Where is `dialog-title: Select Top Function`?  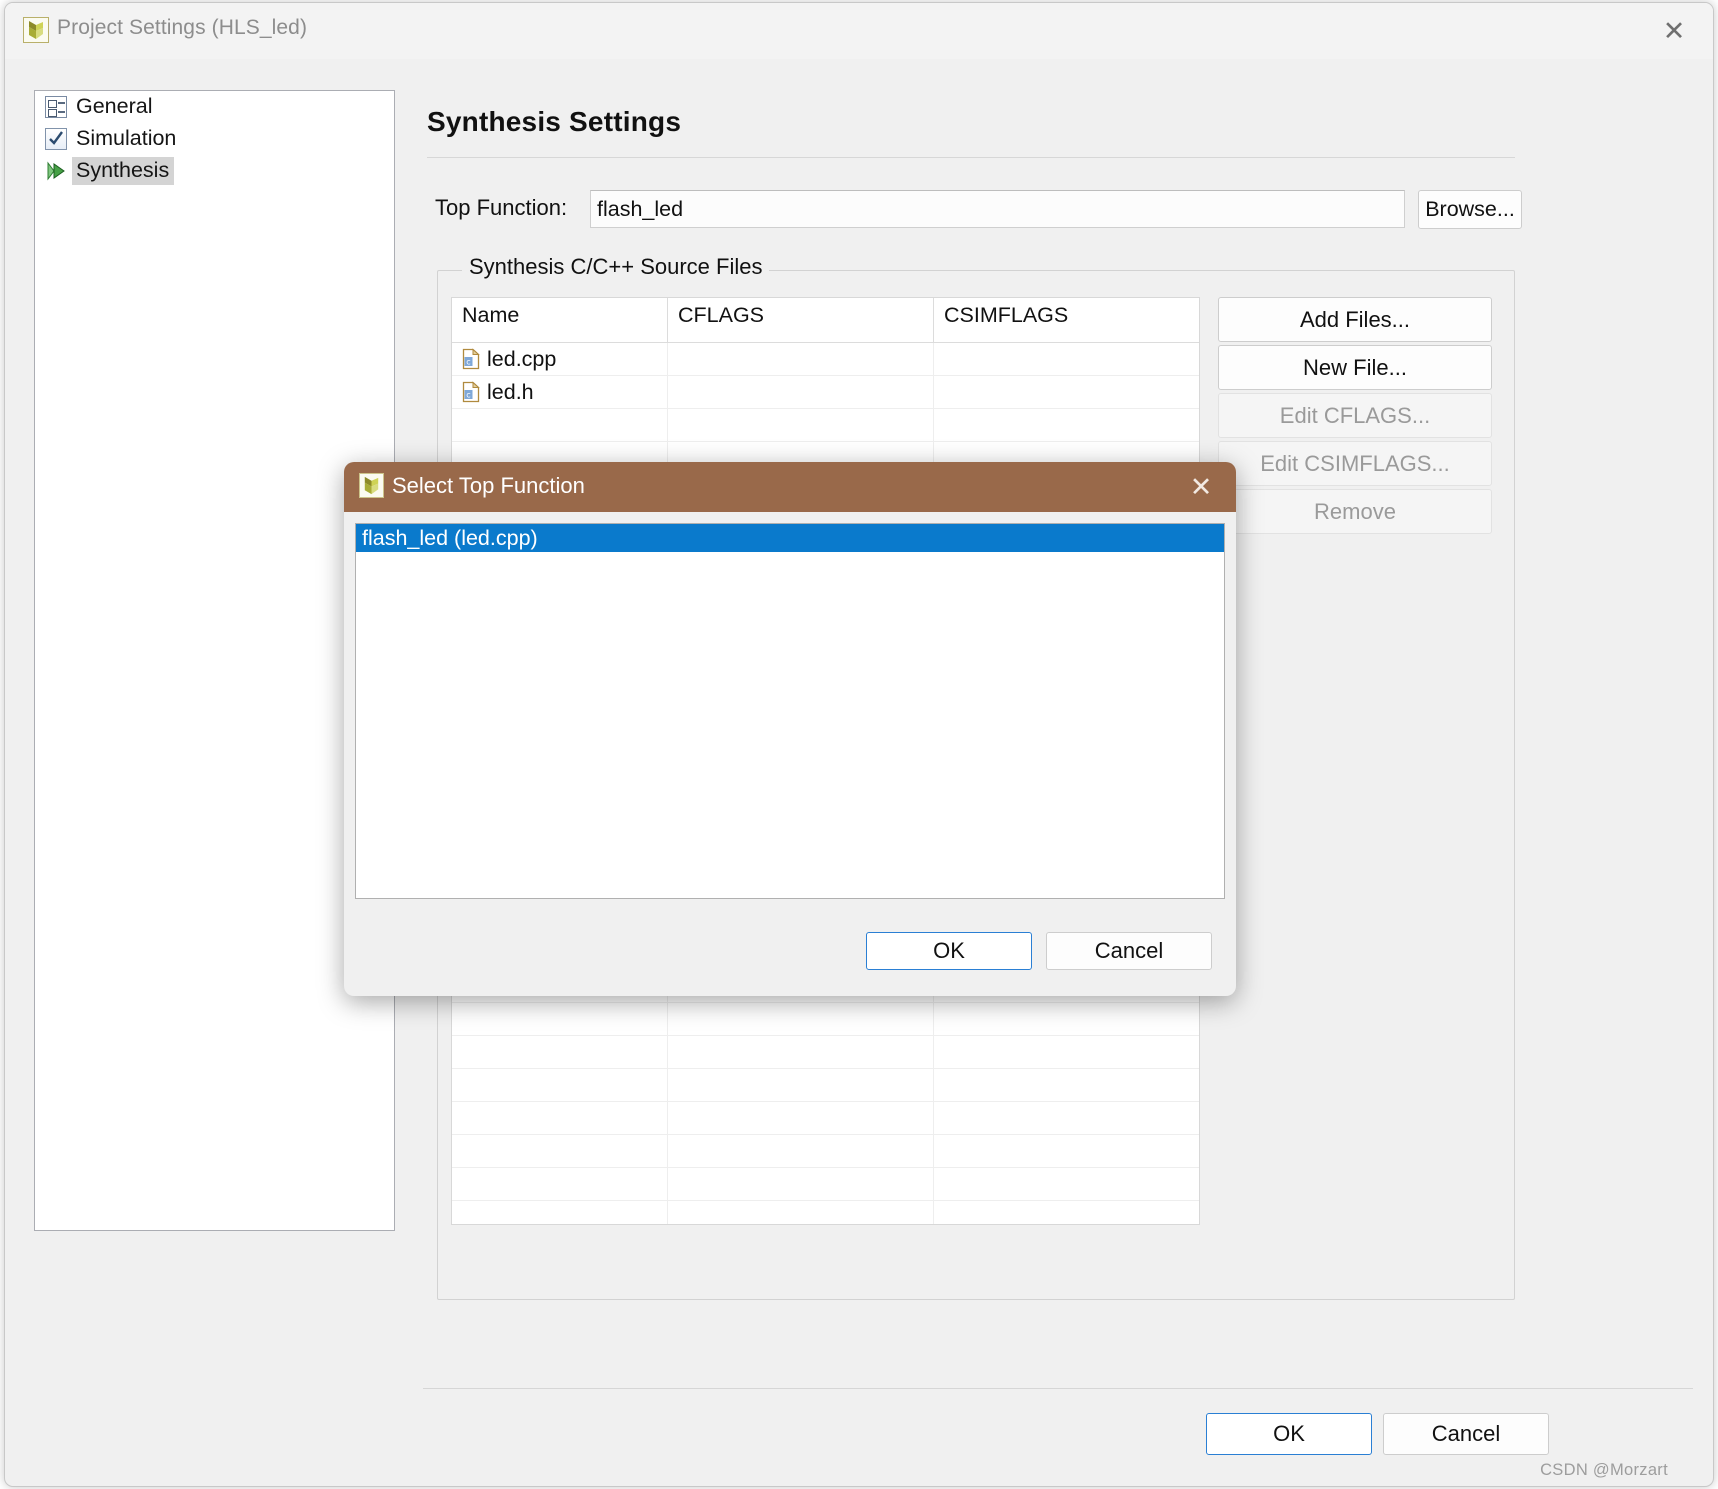 dialog-title: Select Top Function is located at coordinates (488, 485).